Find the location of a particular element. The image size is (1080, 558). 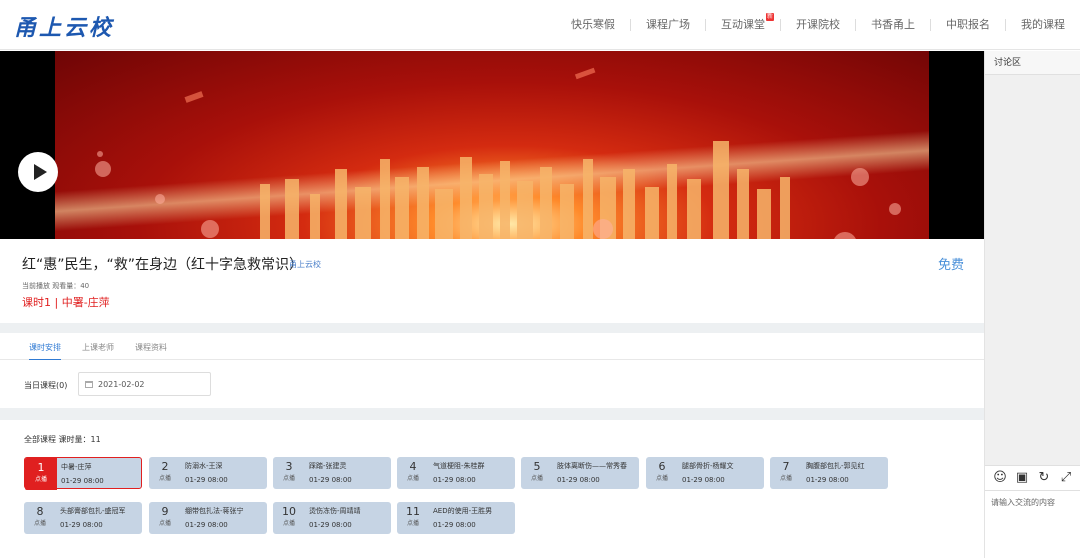

lesson-index: 7 is located at coordinates (786, 466).